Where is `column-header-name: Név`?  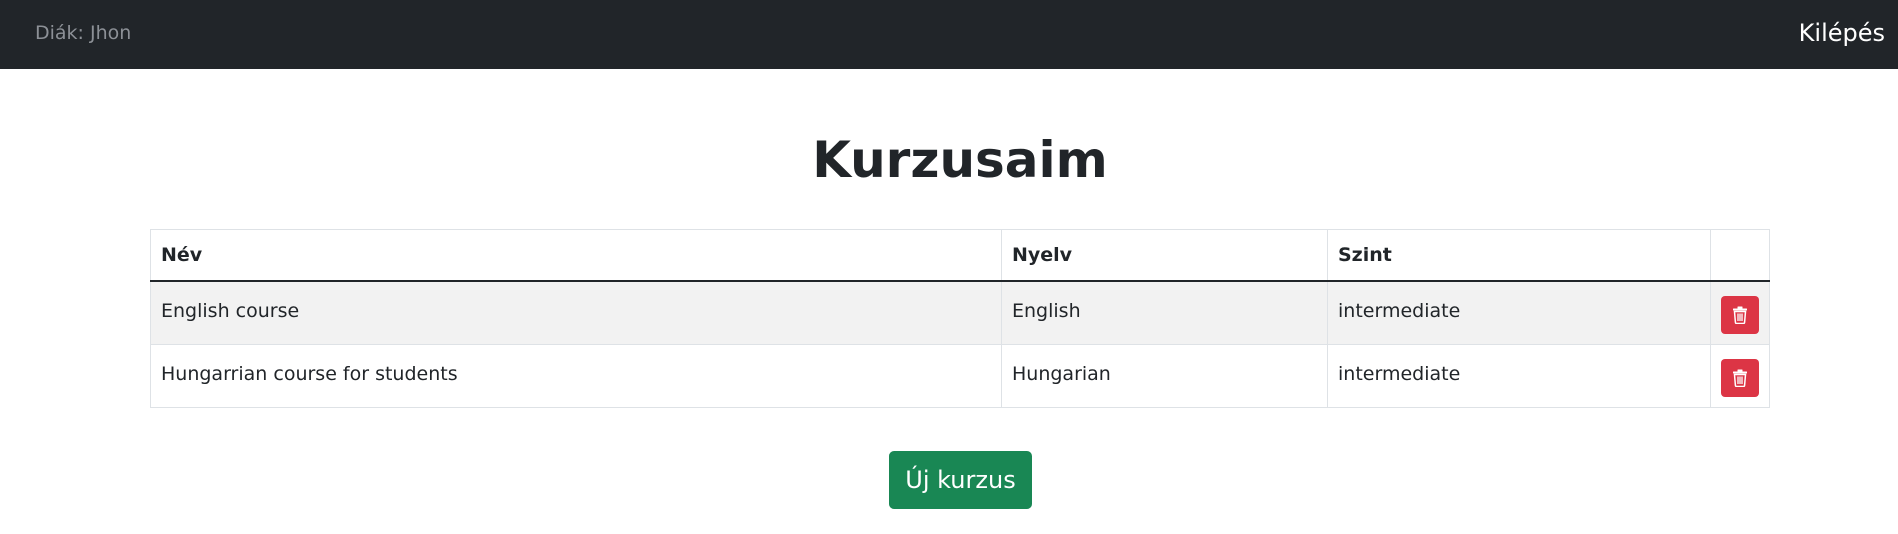
column-header-name: Név is located at coordinates (576, 255).